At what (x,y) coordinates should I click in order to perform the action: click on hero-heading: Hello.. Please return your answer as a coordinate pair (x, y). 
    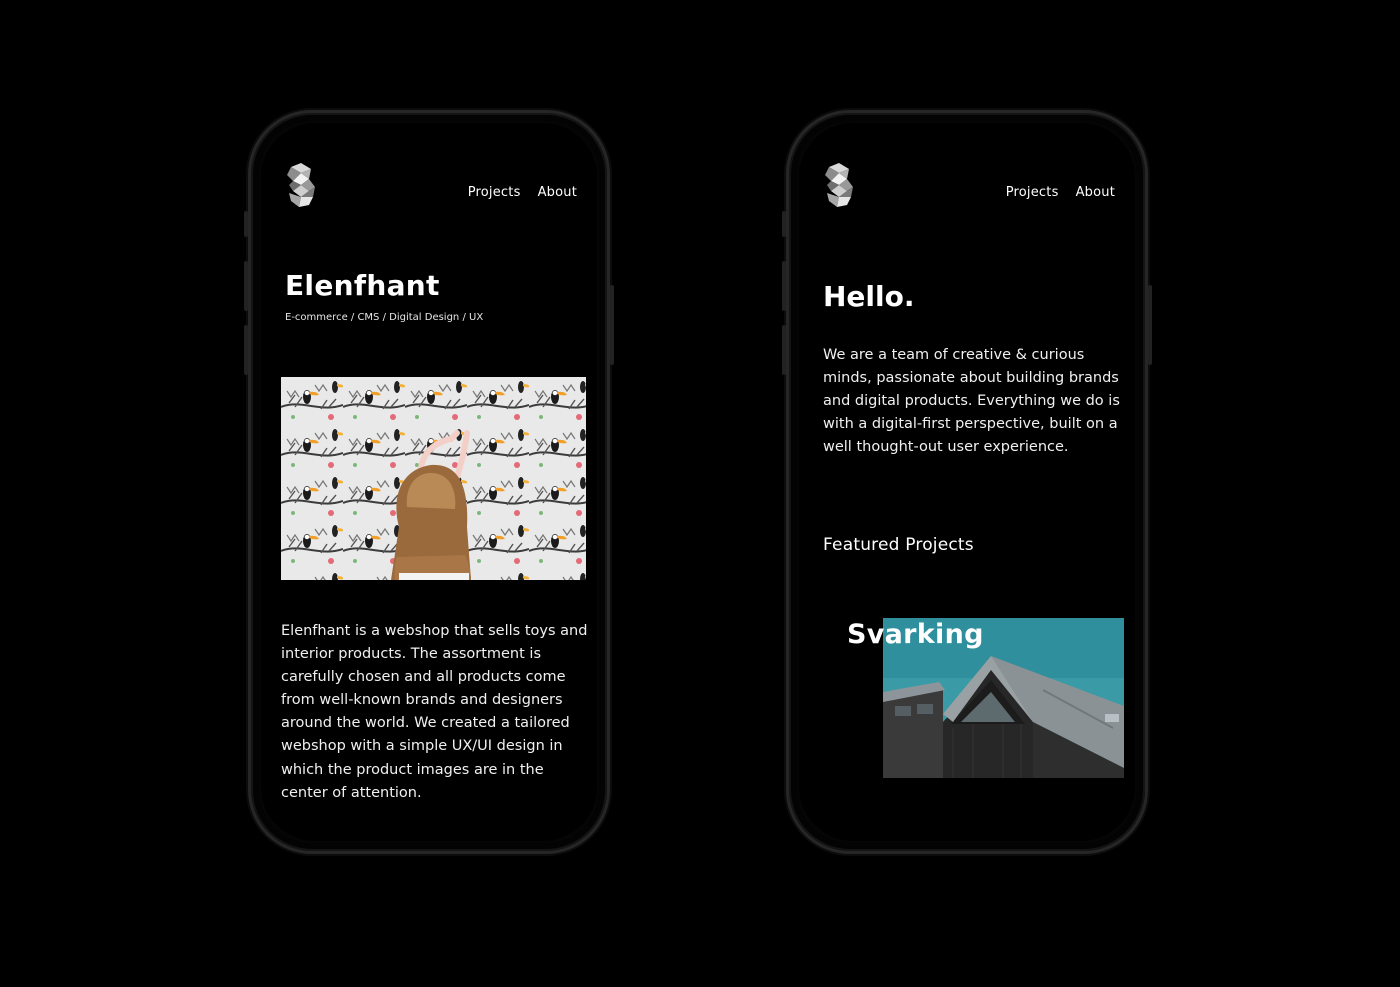
    Looking at the image, I should click on (869, 296).